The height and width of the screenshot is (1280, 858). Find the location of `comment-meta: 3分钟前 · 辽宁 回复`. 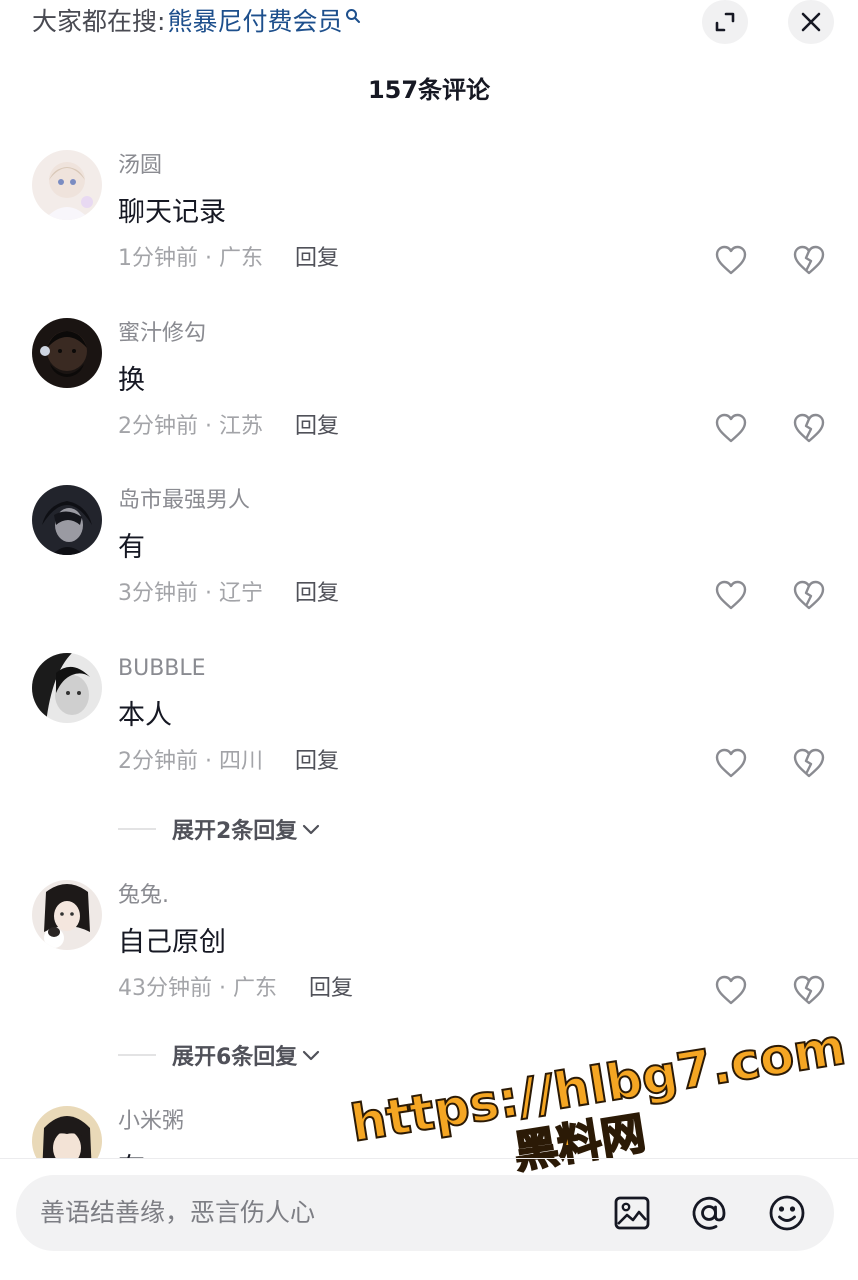

comment-meta: 3分钟前 · 辽宁 回复 is located at coordinates (228, 594).